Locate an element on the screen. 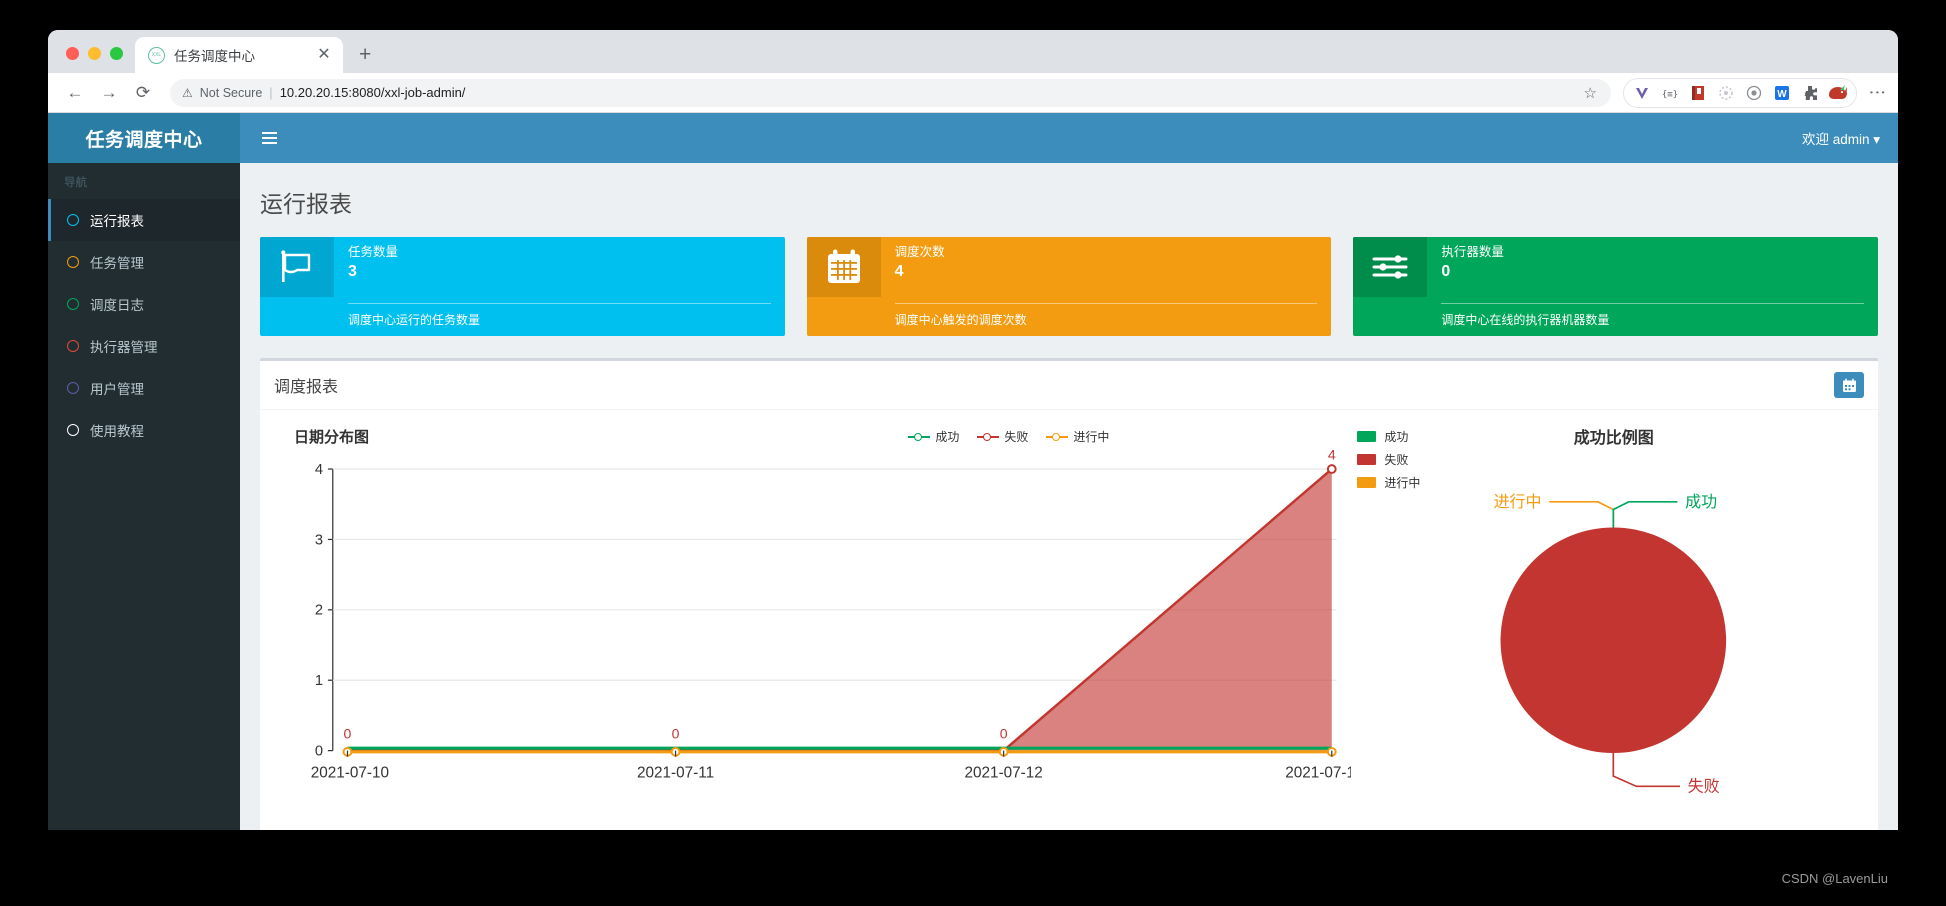  data-point-label: 4 is located at coordinates (1332, 454).